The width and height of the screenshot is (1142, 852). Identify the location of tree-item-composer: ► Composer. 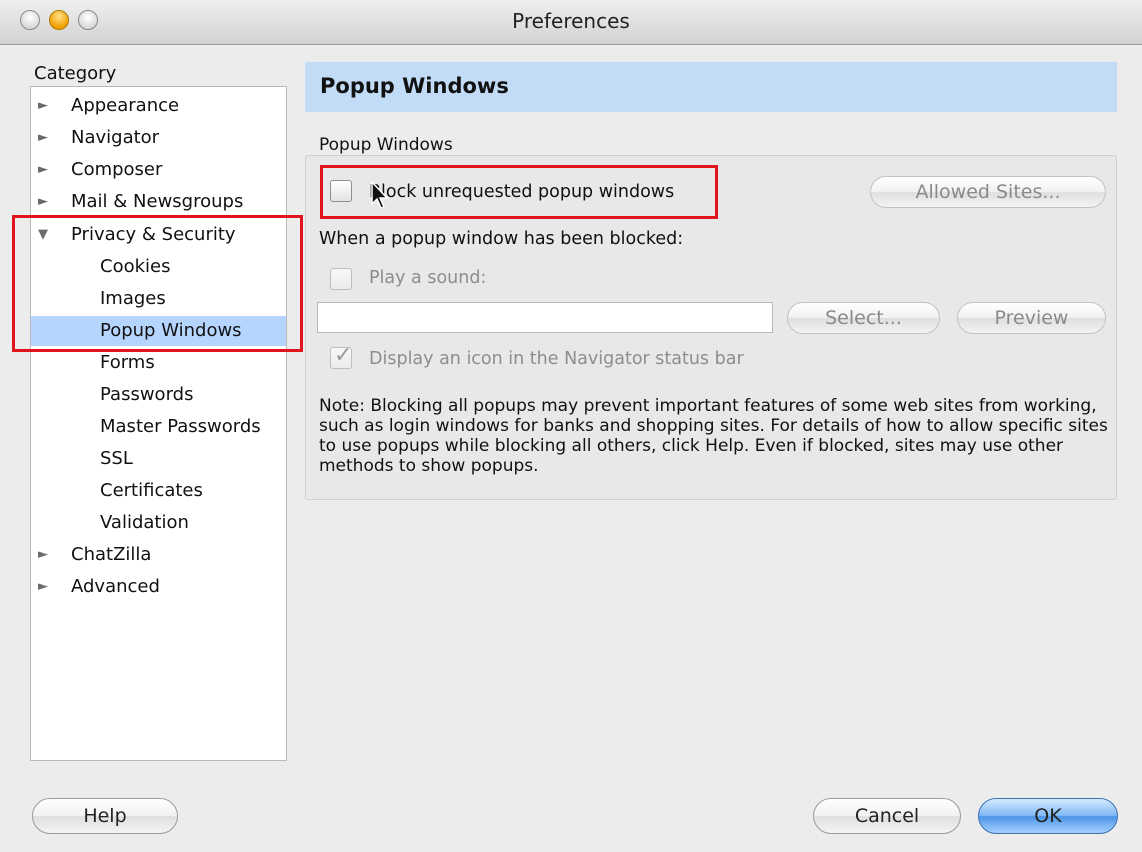
(158, 170).